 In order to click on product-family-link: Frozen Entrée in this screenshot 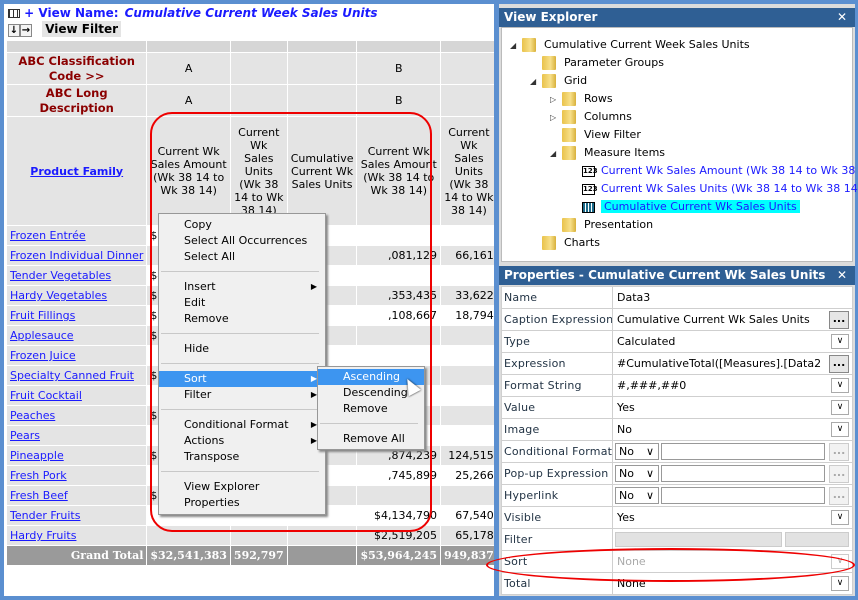, I will do `click(48, 235)`.